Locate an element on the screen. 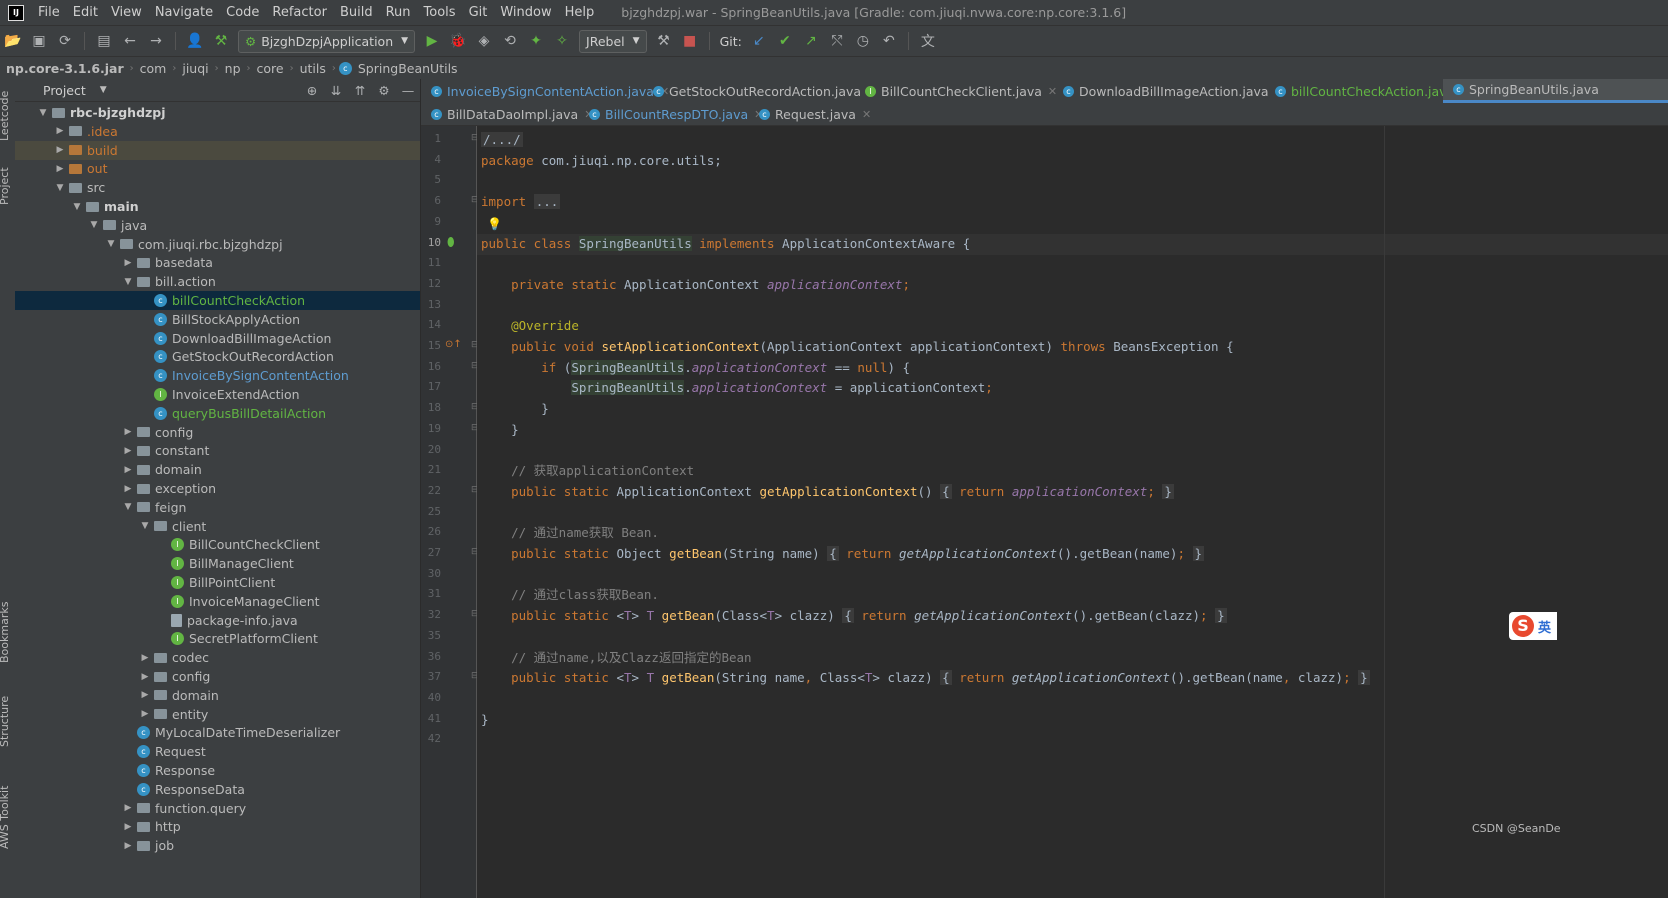 Image resolution: width=1668 pixels, height=898 pixels. menu-code: Code is located at coordinates (242, 12).